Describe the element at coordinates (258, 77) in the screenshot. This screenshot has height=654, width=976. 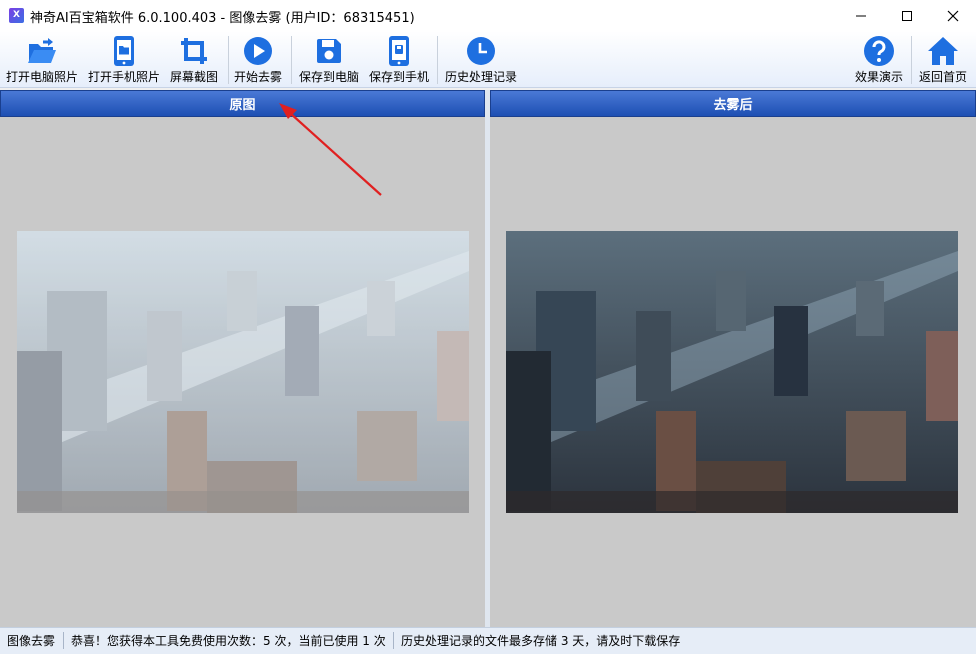
I see `start-dehaze-label: 开始去雾` at that location.